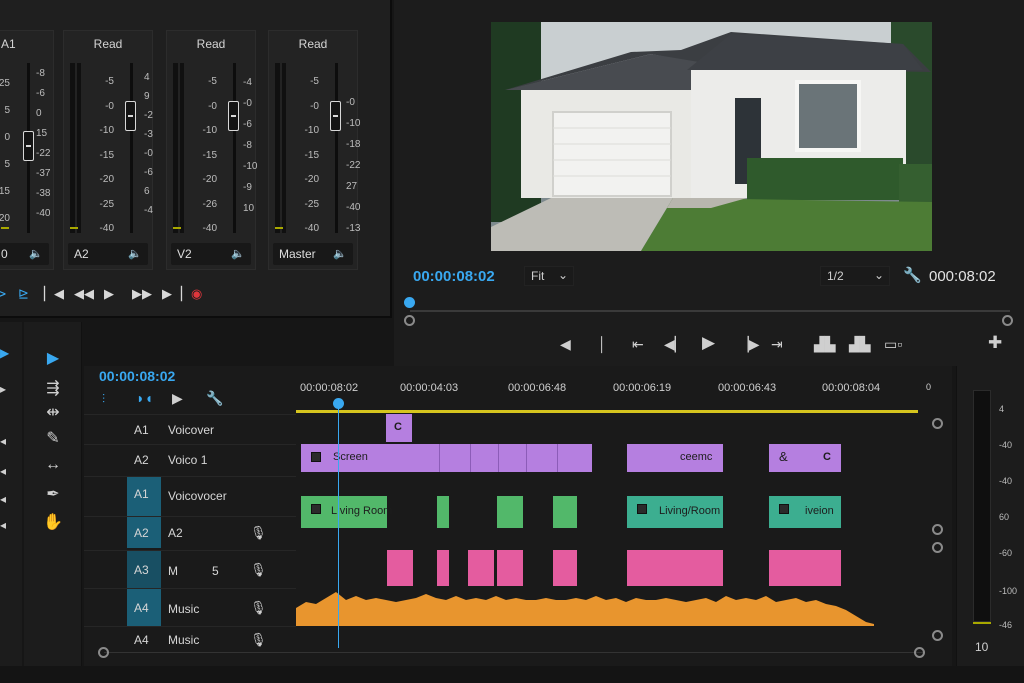  What do you see at coordinates (860, 344) in the screenshot?
I see `overwrite-icon: ▟▙` at bounding box center [860, 344].